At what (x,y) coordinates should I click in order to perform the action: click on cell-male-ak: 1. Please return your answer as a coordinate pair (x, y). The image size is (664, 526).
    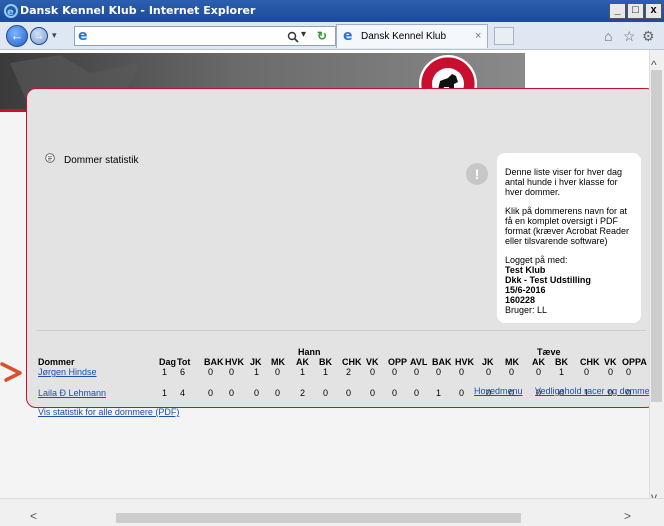
    Looking at the image, I should click on (303, 372).